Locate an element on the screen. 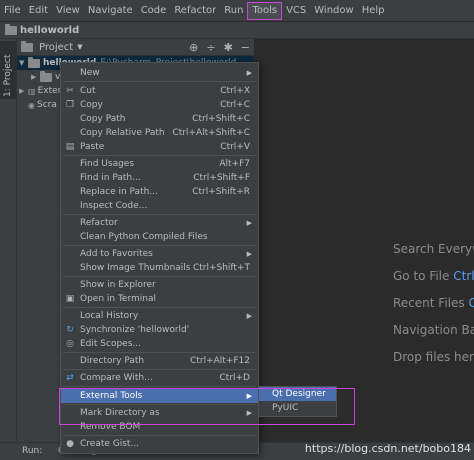  menu-item-paste: ▤ Paste Ctrl+V is located at coordinates (159, 147).